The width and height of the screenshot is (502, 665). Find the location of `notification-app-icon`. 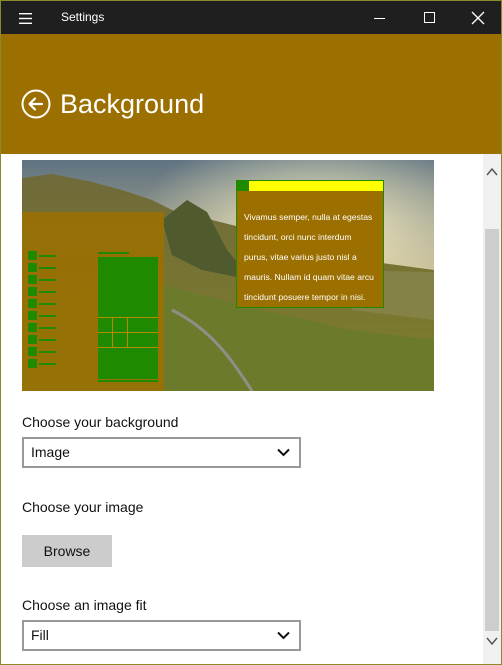

notification-app-icon is located at coordinates (243, 186).